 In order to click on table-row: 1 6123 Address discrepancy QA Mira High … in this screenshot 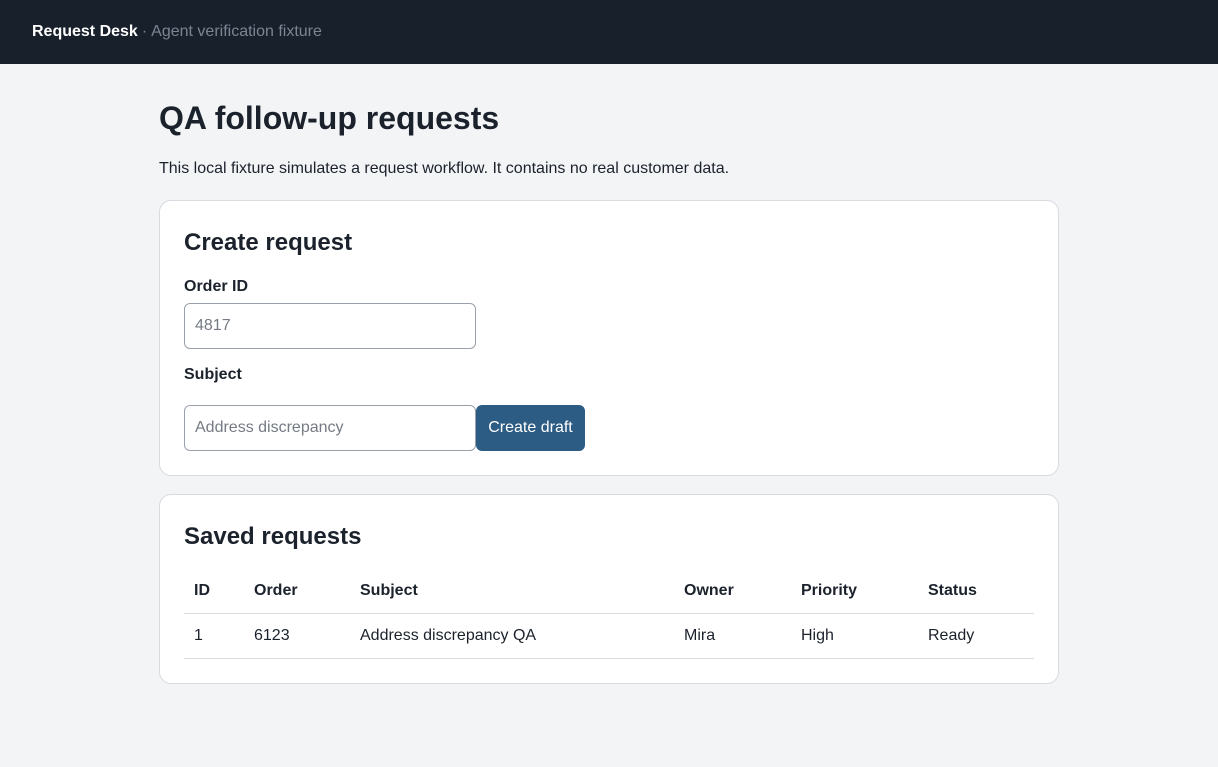, I will do `click(609, 636)`.